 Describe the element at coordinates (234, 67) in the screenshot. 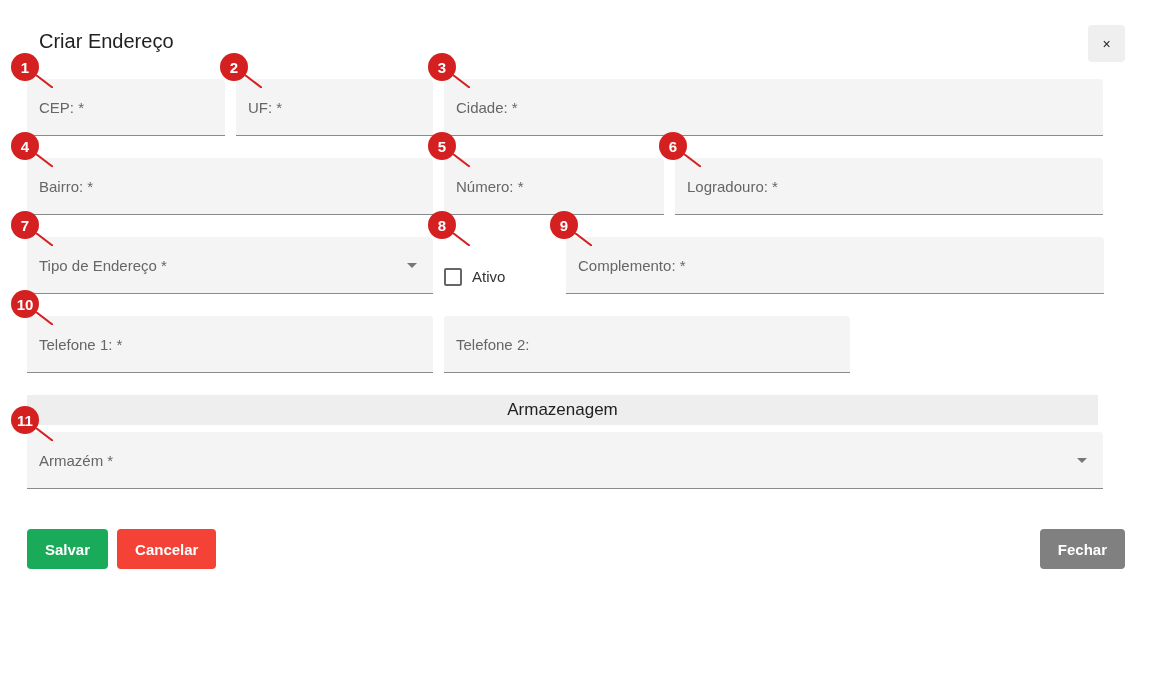

I see `callout-number: 2` at that location.